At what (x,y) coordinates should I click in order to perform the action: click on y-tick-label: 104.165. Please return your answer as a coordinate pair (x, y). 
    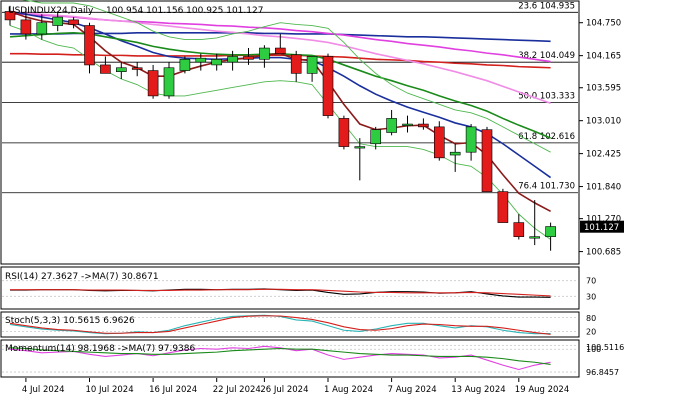
    Looking at the image, I should click on (603, 57).